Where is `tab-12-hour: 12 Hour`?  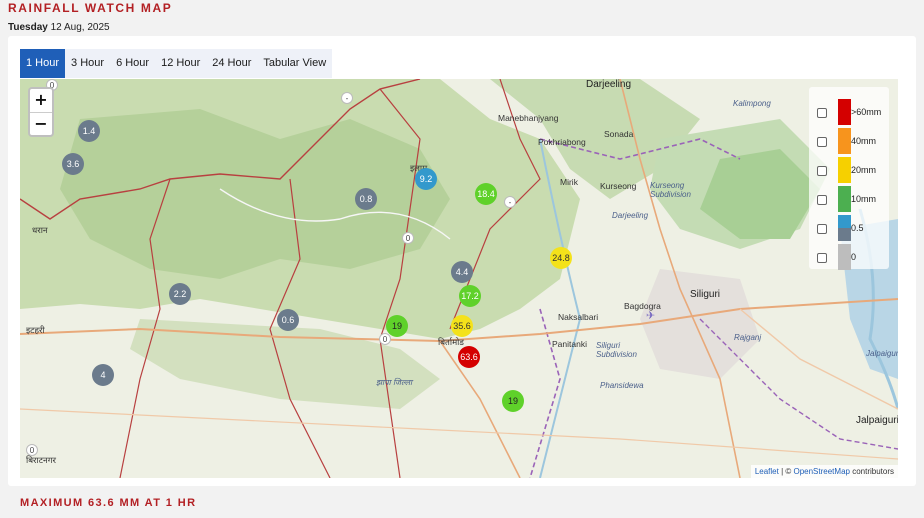 tab-12-hour: 12 Hour is located at coordinates (180, 63).